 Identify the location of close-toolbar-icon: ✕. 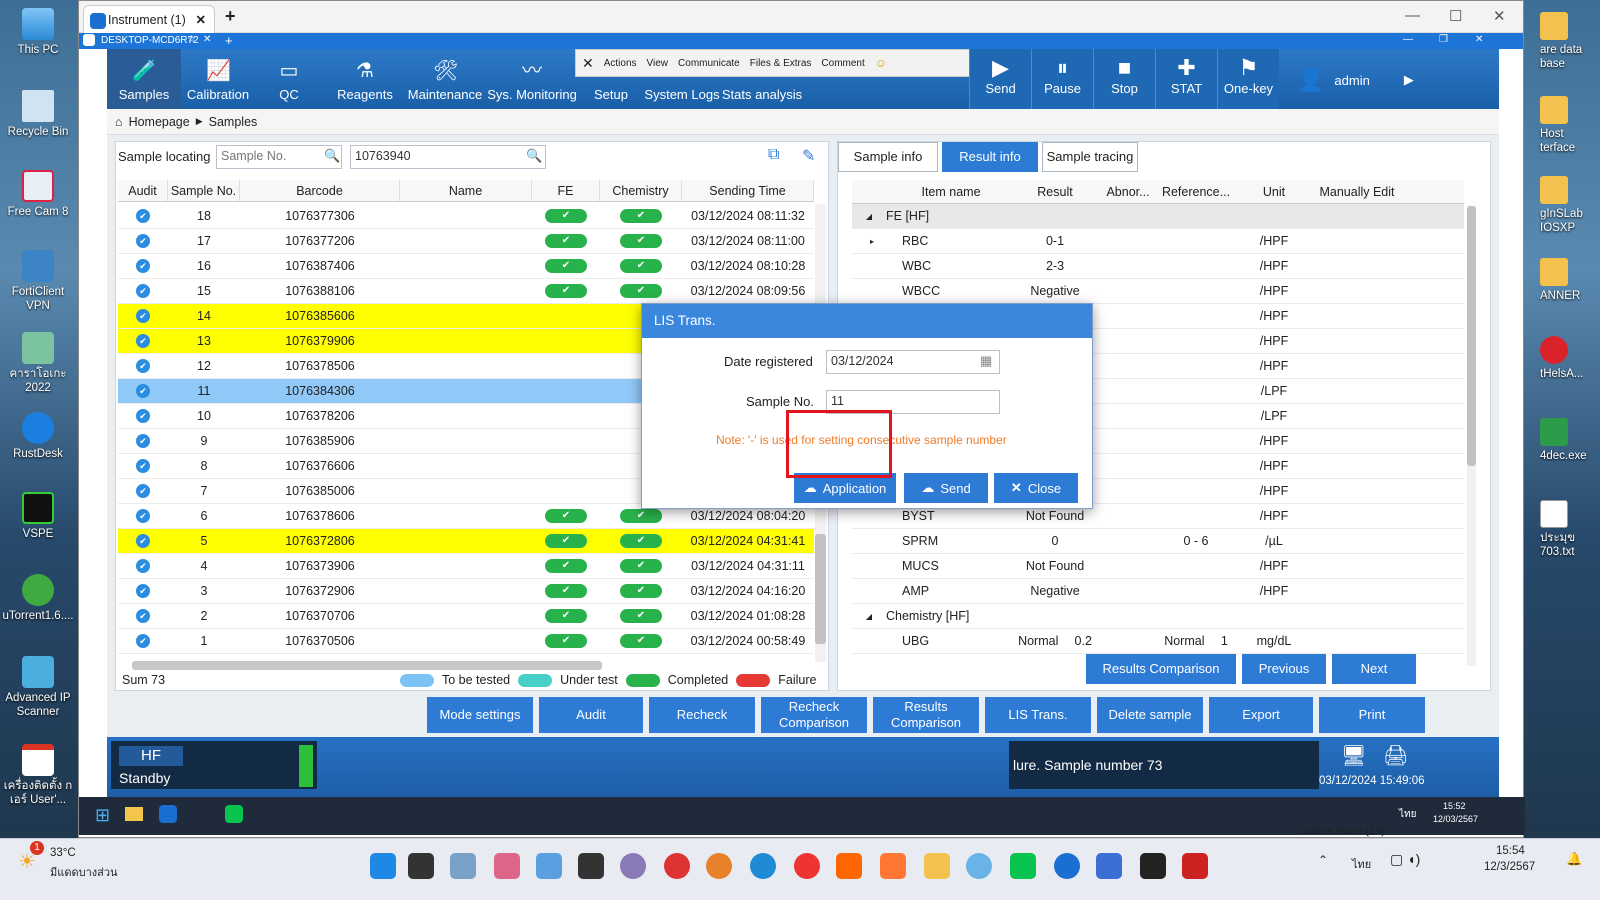
(588, 63).